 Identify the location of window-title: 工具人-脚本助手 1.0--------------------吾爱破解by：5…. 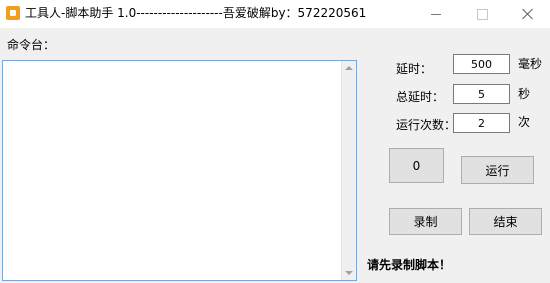
(196, 13).